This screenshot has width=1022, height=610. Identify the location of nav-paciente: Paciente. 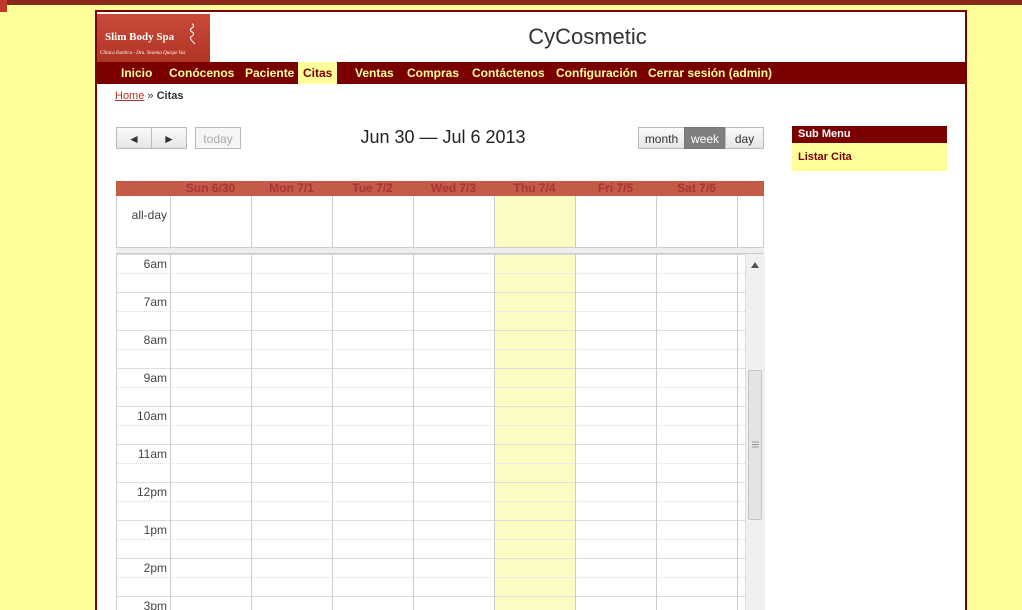
(269, 73).